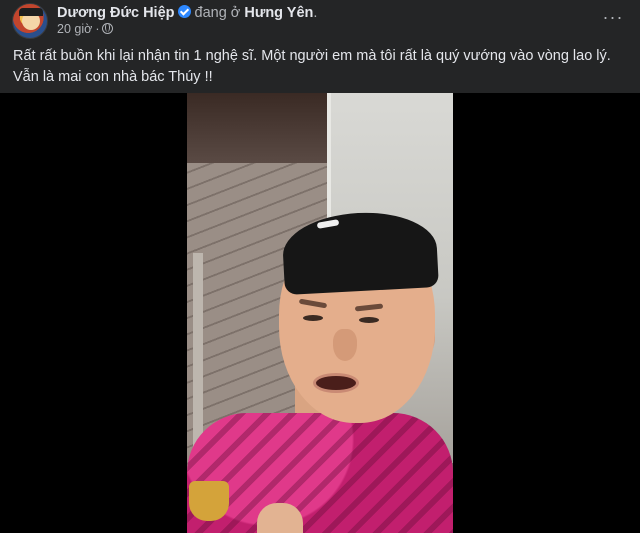 Image resolution: width=640 pixels, height=533 pixels. I want to click on person-hand, so click(280, 518).